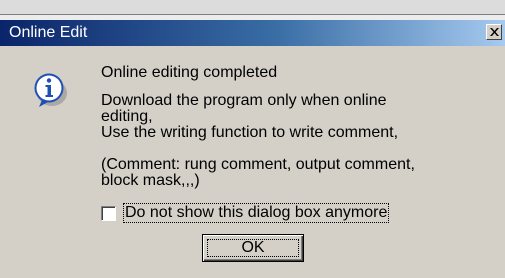 The height and width of the screenshot is (278, 505). What do you see at coordinates (127, 116) in the screenshot?
I see `message-line-3: editing,` at bounding box center [127, 116].